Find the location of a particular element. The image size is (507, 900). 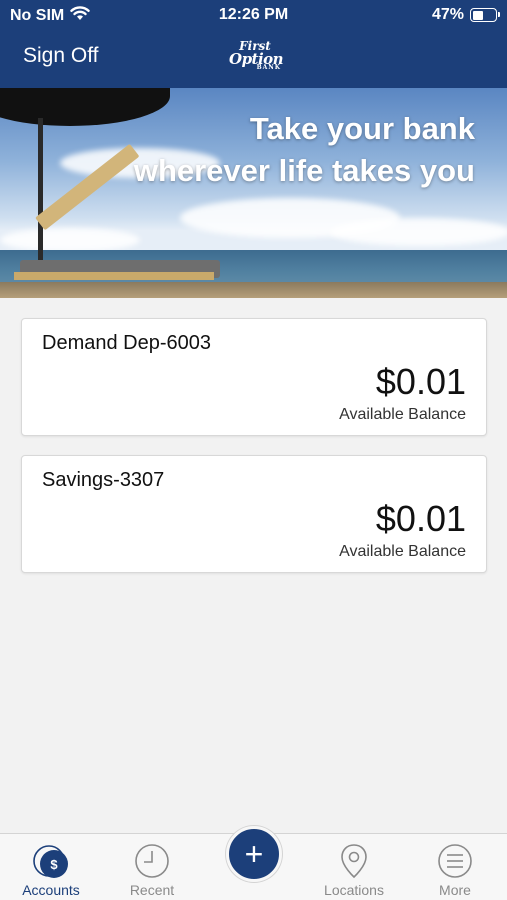

tab-locations: Locations is located at coordinates (354, 867).